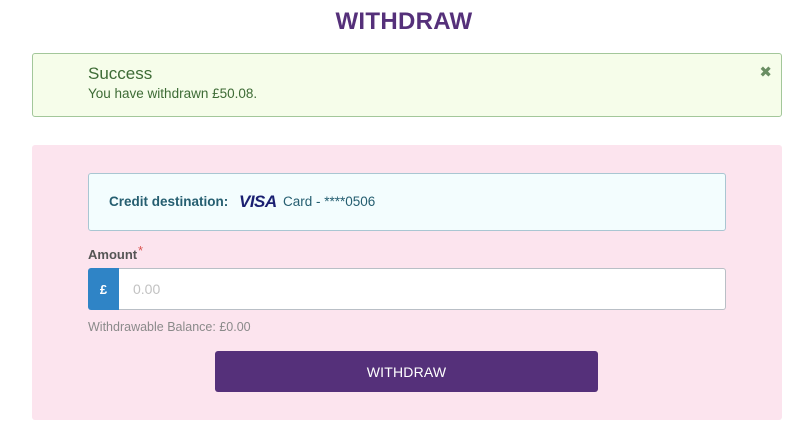 The image size is (808, 443). What do you see at coordinates (765, 72) in the screenshot?
I see `close-icon: ✖` at bounding box center [765, 72].